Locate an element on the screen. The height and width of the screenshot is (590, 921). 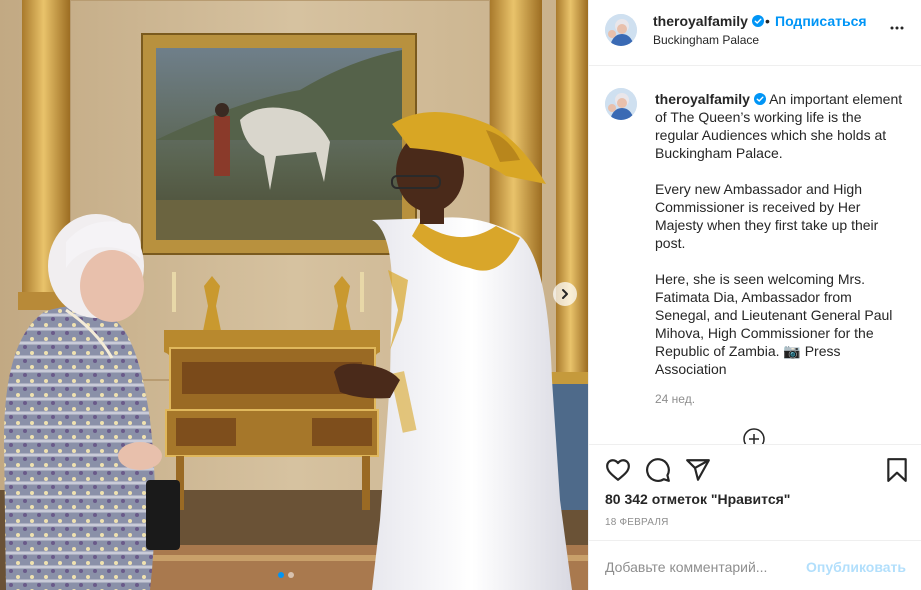
carousel-next-button is located at coordinates (565, 294).